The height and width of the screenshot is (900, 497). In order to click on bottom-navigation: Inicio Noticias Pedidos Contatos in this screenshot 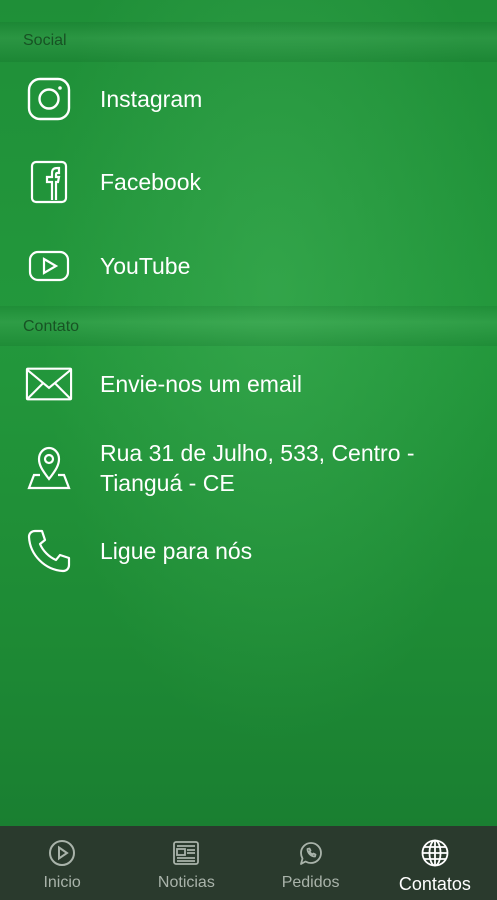, I will do `click(248, 863)`.